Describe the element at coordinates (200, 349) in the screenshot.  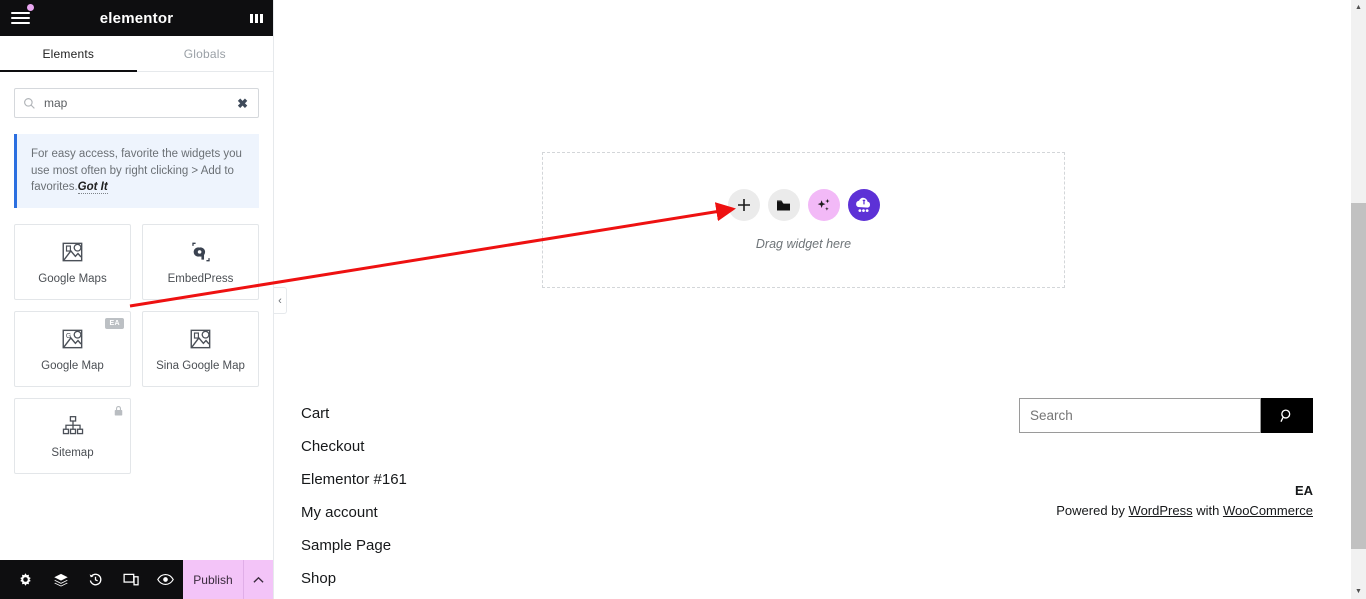
I see `widget-card-sina-google-map: Sina Google Map` at that location.